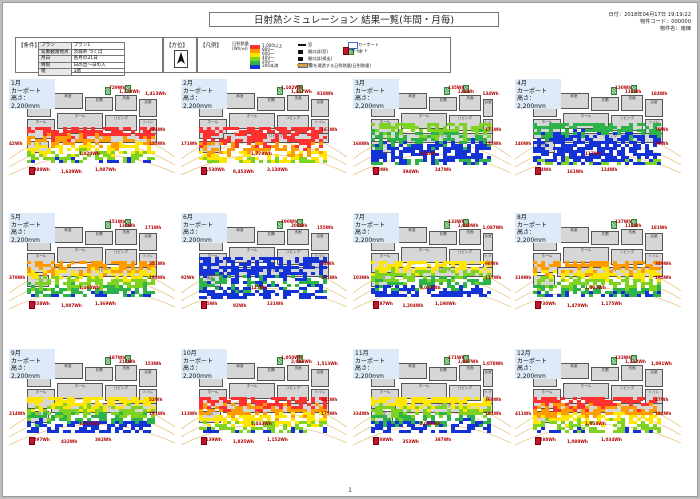  What do you see at coordinates (609, 169) in the screenshot?
I see `heat-value-label: 124Wh` at bounding box center [609, 169].